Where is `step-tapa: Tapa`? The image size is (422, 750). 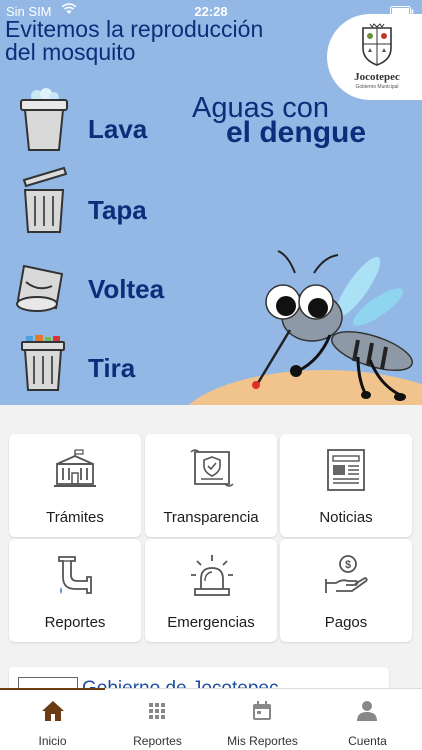
step-tapa: Tapa is located at coordinates (117, 210).